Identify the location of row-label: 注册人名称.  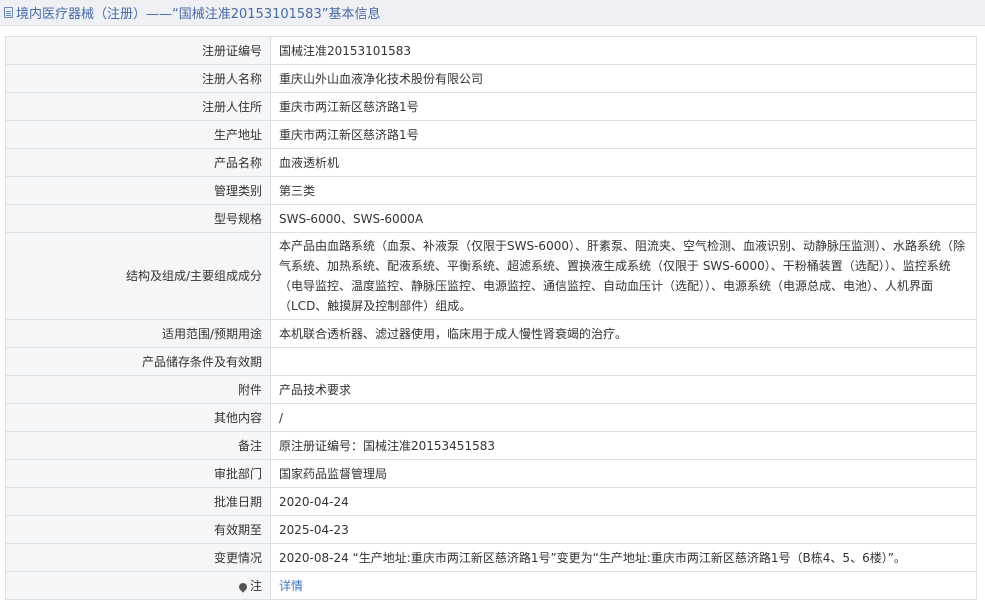
(138, 78).